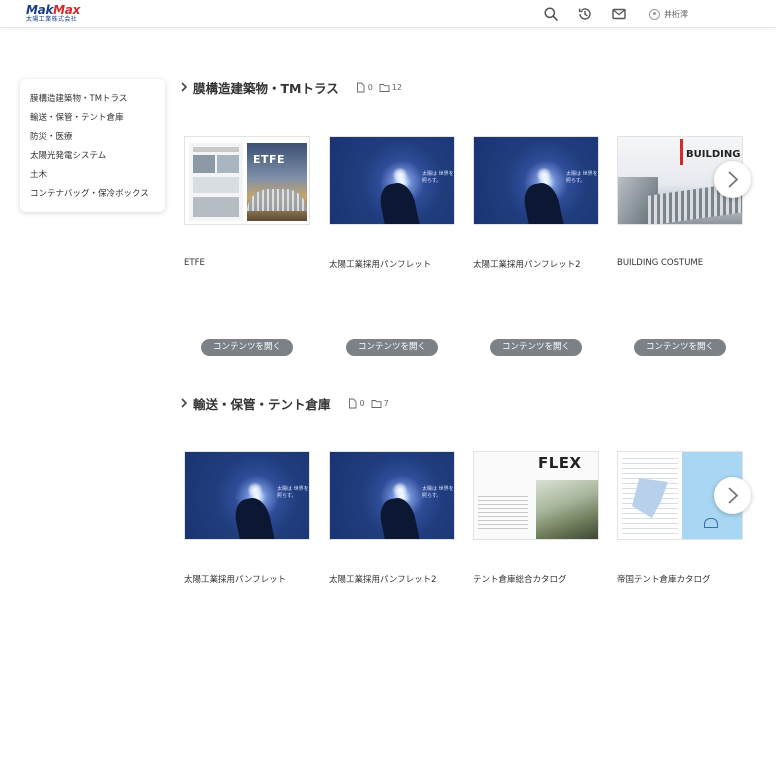 The height and width of the screenshot is (777, 776). Describe the element at coordinates (660, 263) in the screenshot. I see `card-title: BUILDING COSTUME` at that location.